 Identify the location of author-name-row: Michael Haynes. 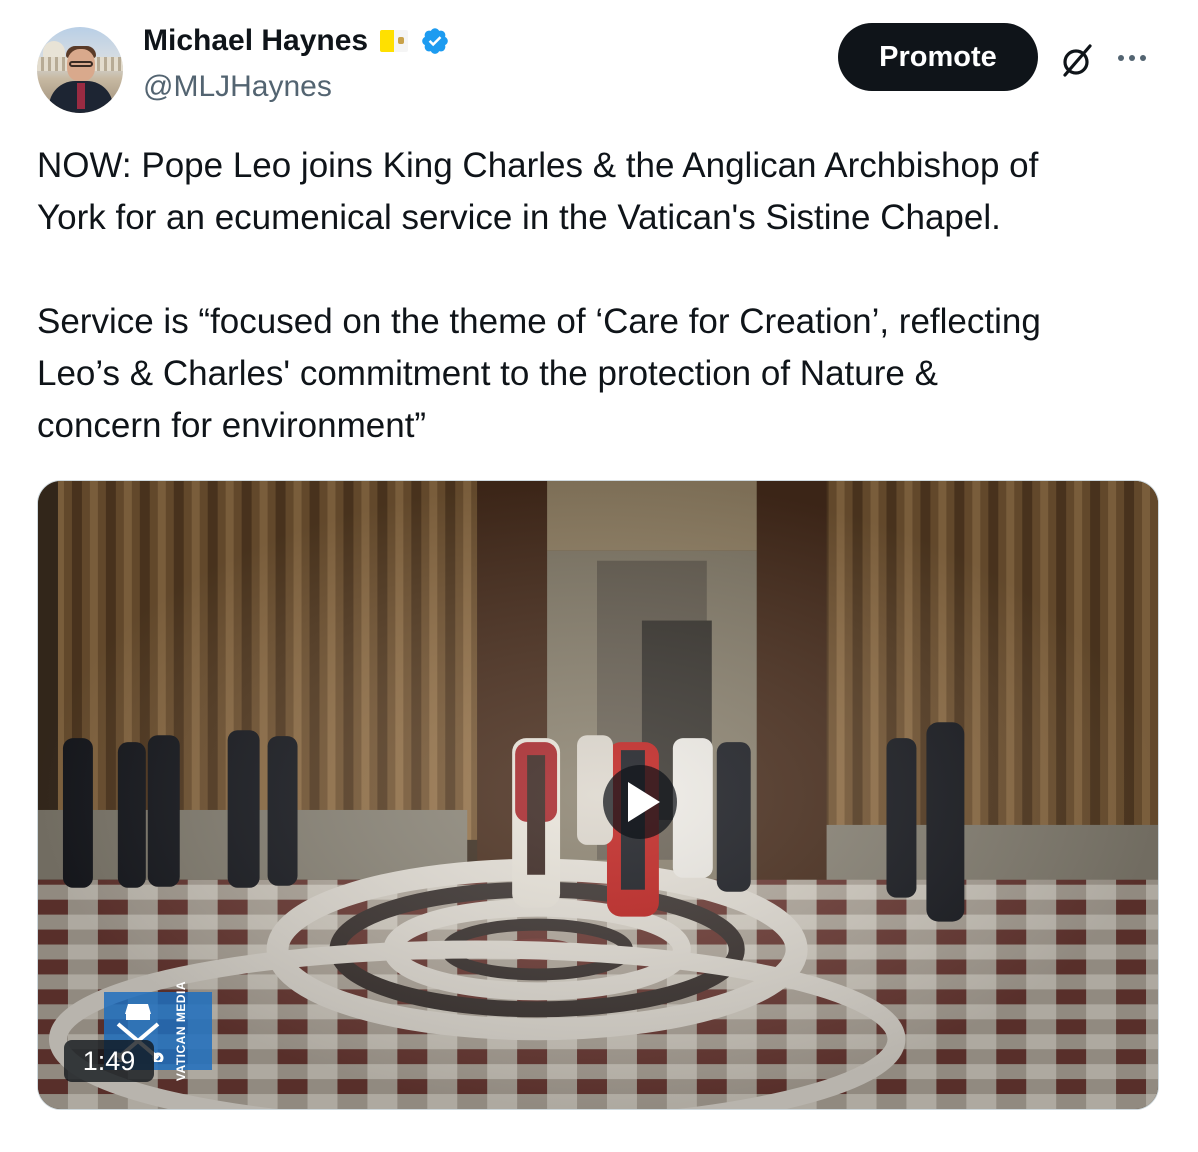
(296, 41).